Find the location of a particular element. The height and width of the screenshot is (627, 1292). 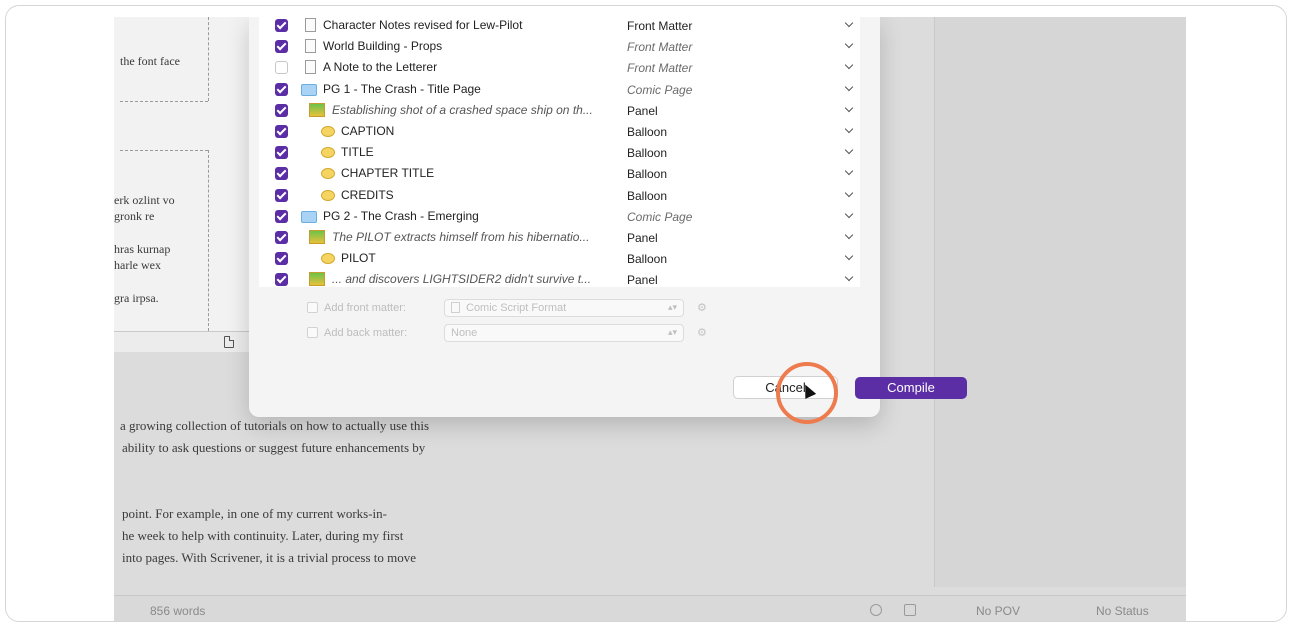

row-title: World Building - Props is located at coordinates (383, 46).